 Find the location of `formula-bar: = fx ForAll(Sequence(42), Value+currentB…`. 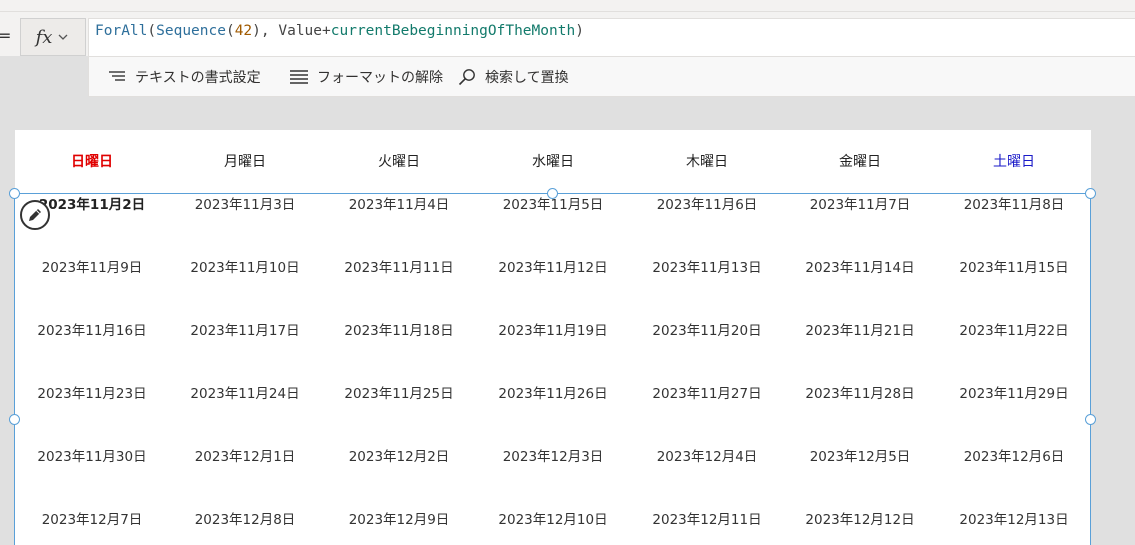

formula-bar: = fx ForAll(Sequence(42), Value+currentB… is located at coordinates (567, 36).